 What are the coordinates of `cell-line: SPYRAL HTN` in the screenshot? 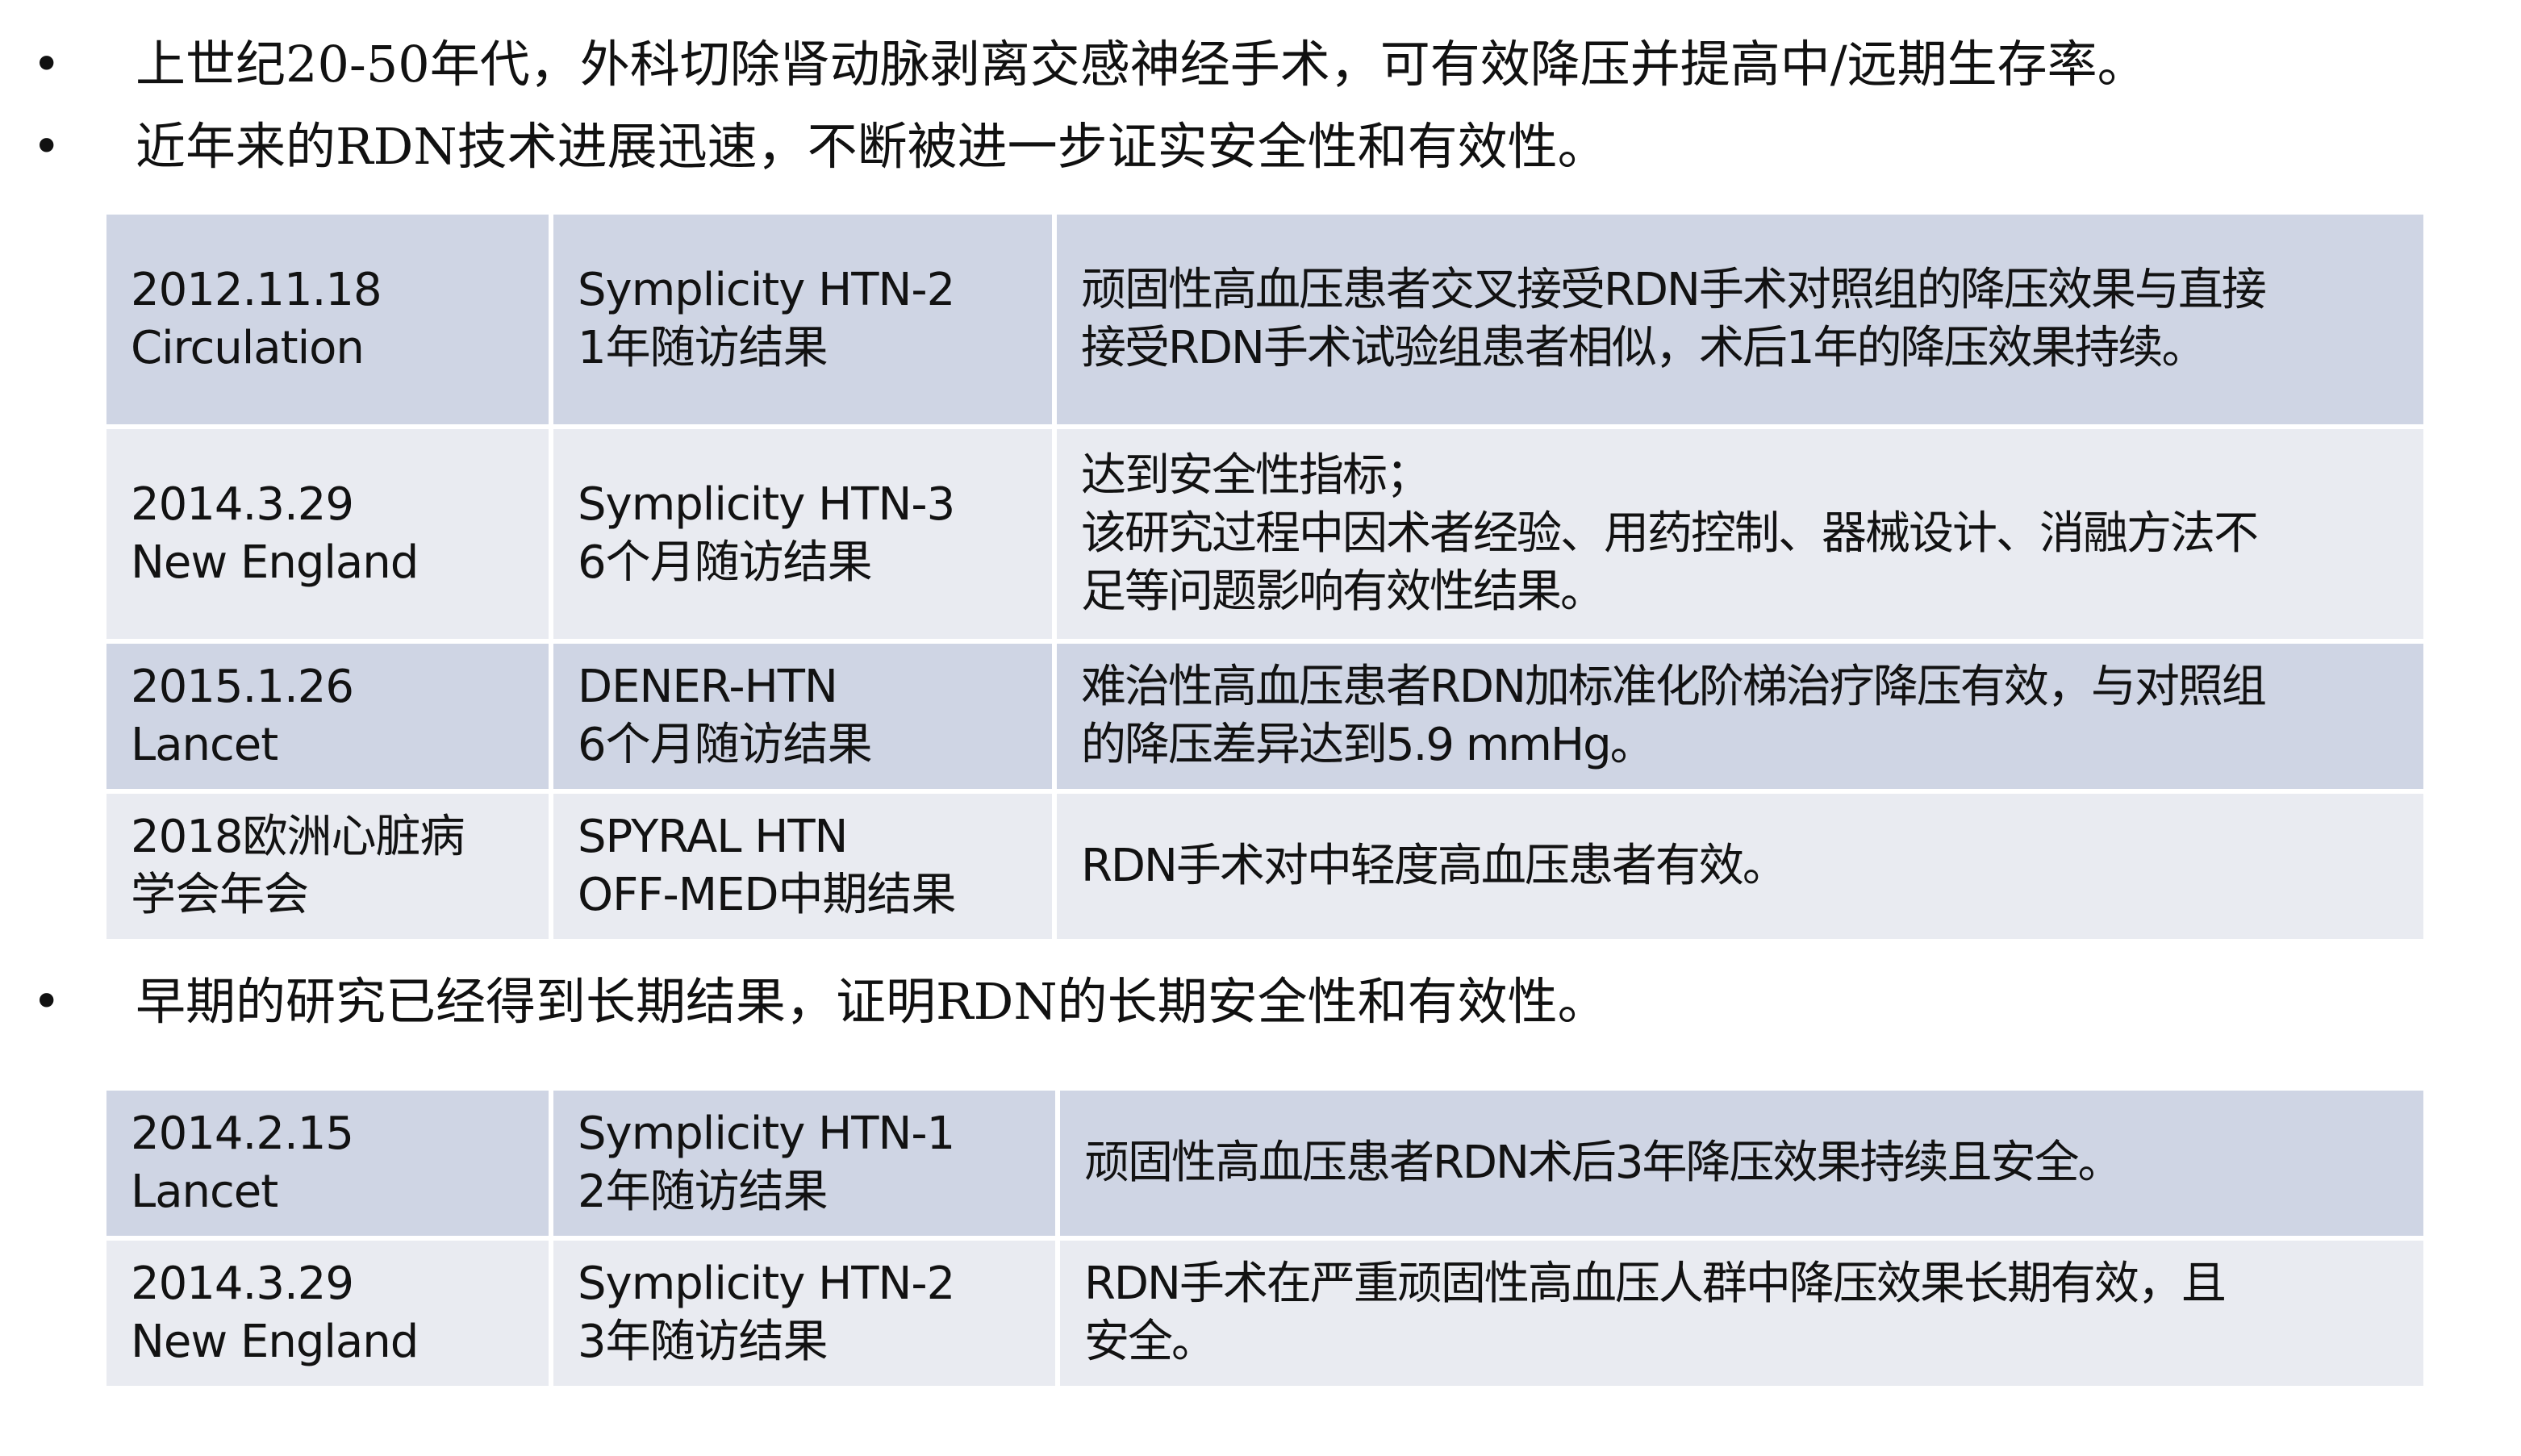 It's located at (713, 838).